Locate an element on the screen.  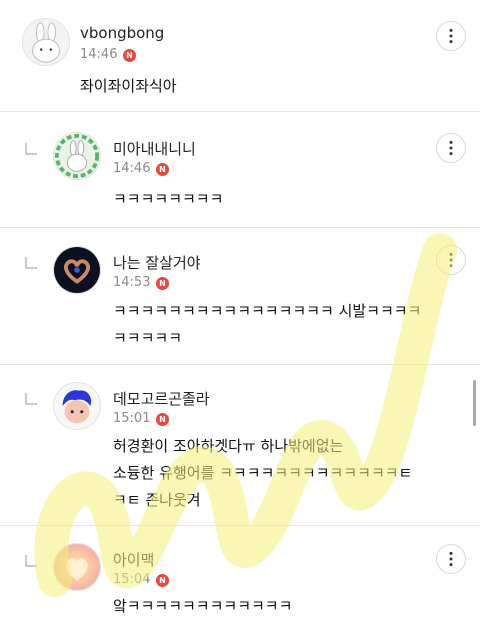
timestamp: 15:04 is located at coordinates (132, 579).